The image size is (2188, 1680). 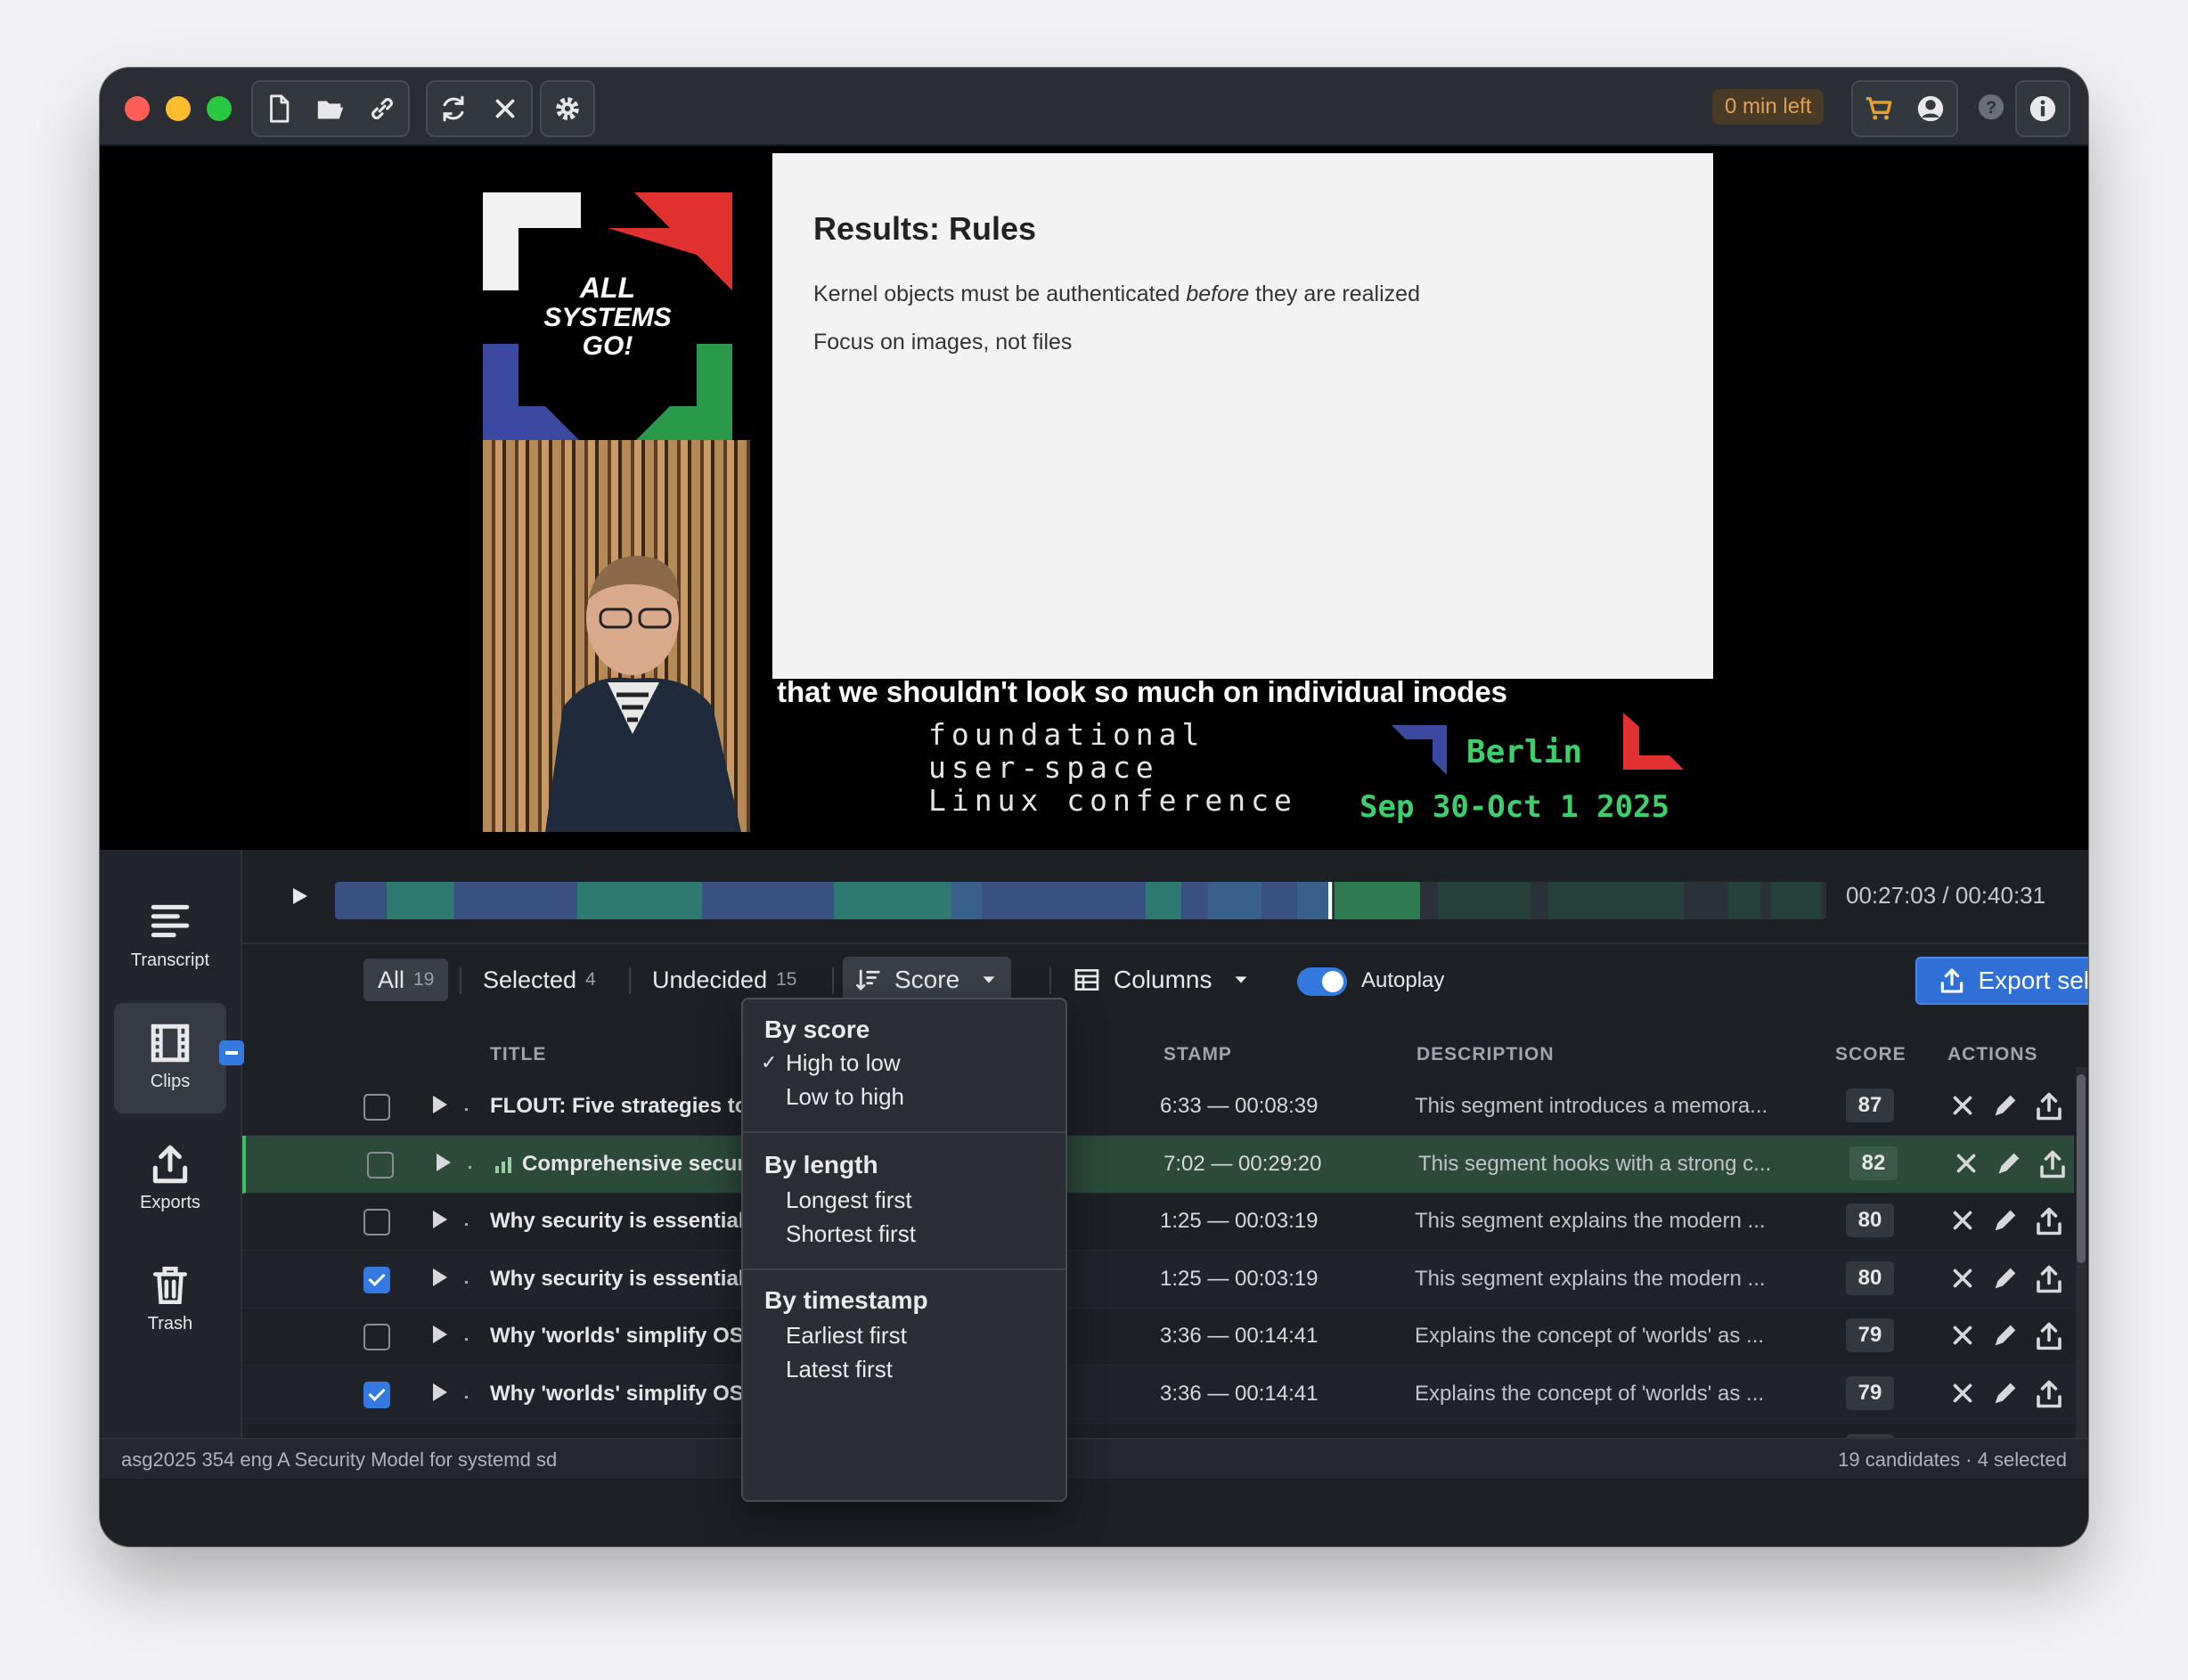 What do you see at coordinates (1241, 980) in the screenshot?
I see `chevron-down-icon` at bounding box center [1241, 980].